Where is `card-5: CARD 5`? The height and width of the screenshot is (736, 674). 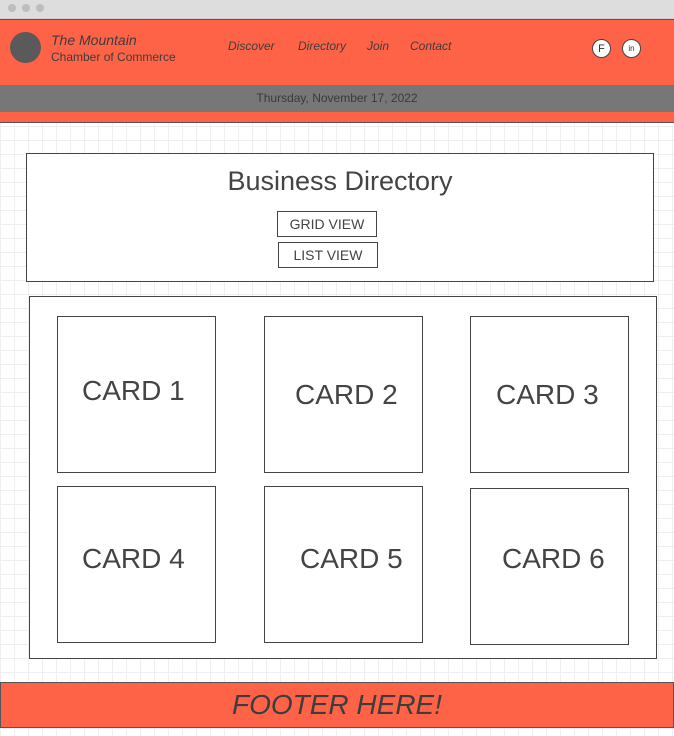 card-5: CARD 5 is located at coordinates (343, 564).